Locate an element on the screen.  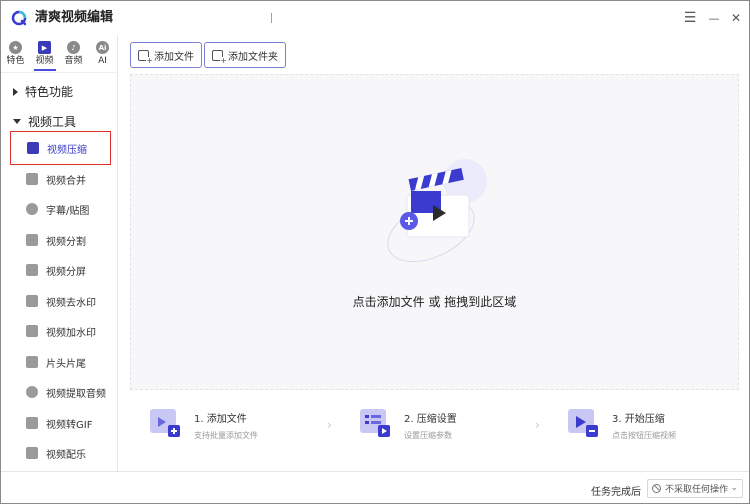
sidebar-item-split: 视频分割 is located at coordinates (60, 240).